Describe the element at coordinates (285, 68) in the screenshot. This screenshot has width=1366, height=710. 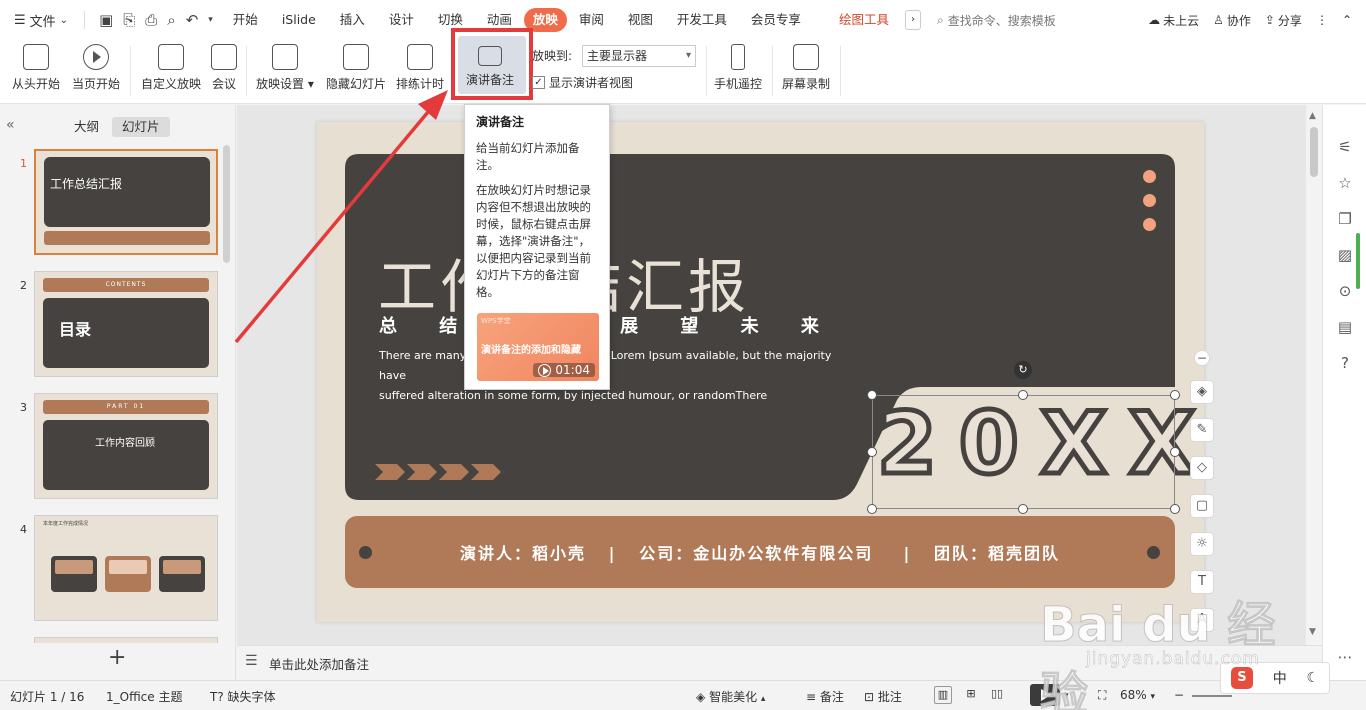
I see `show-settings-button: 放映设置 ▾` at that location.